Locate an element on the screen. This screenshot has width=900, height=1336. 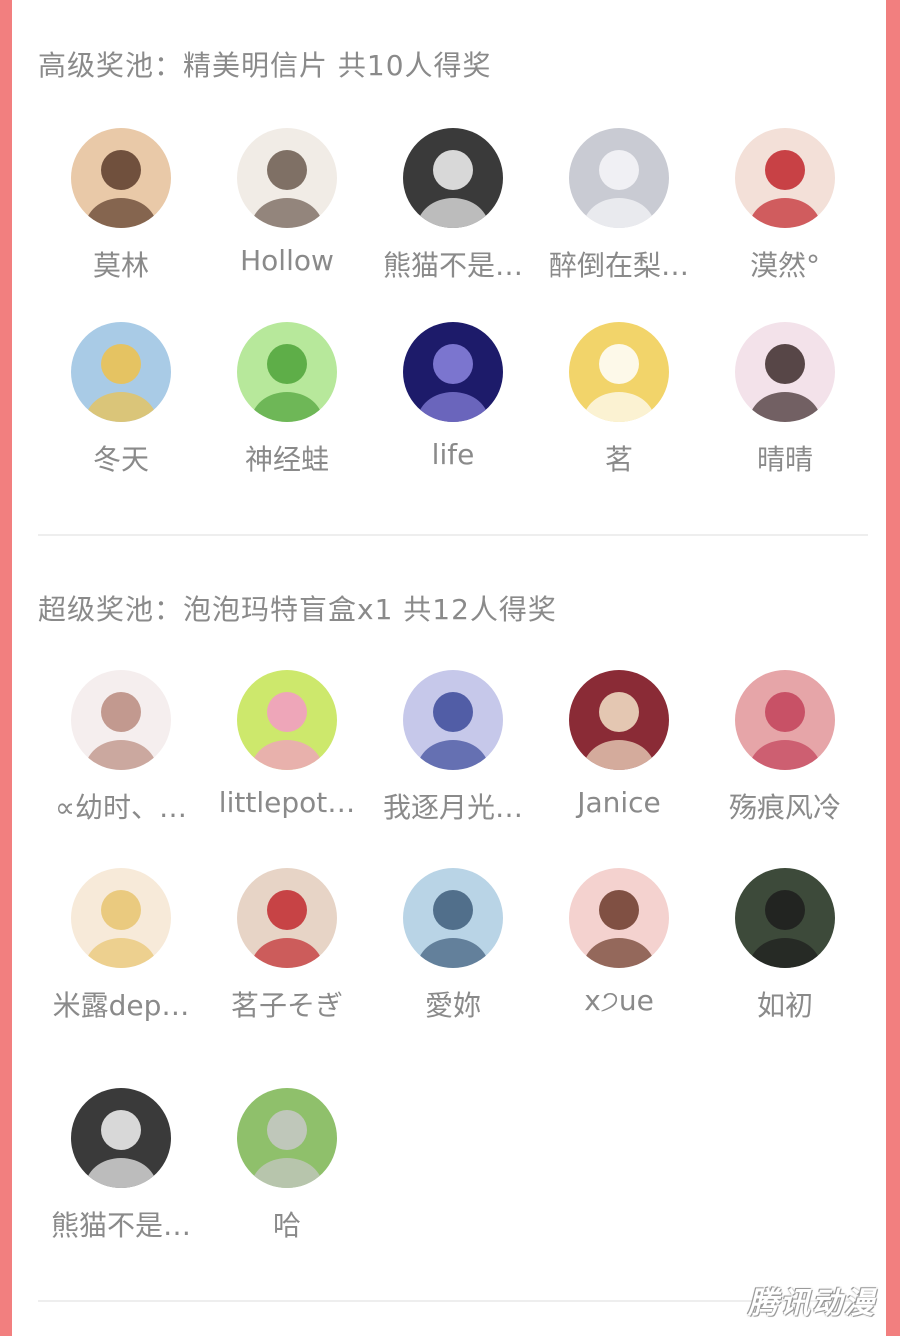
winner-name: 莫林 is located at coordinates (120, 265).